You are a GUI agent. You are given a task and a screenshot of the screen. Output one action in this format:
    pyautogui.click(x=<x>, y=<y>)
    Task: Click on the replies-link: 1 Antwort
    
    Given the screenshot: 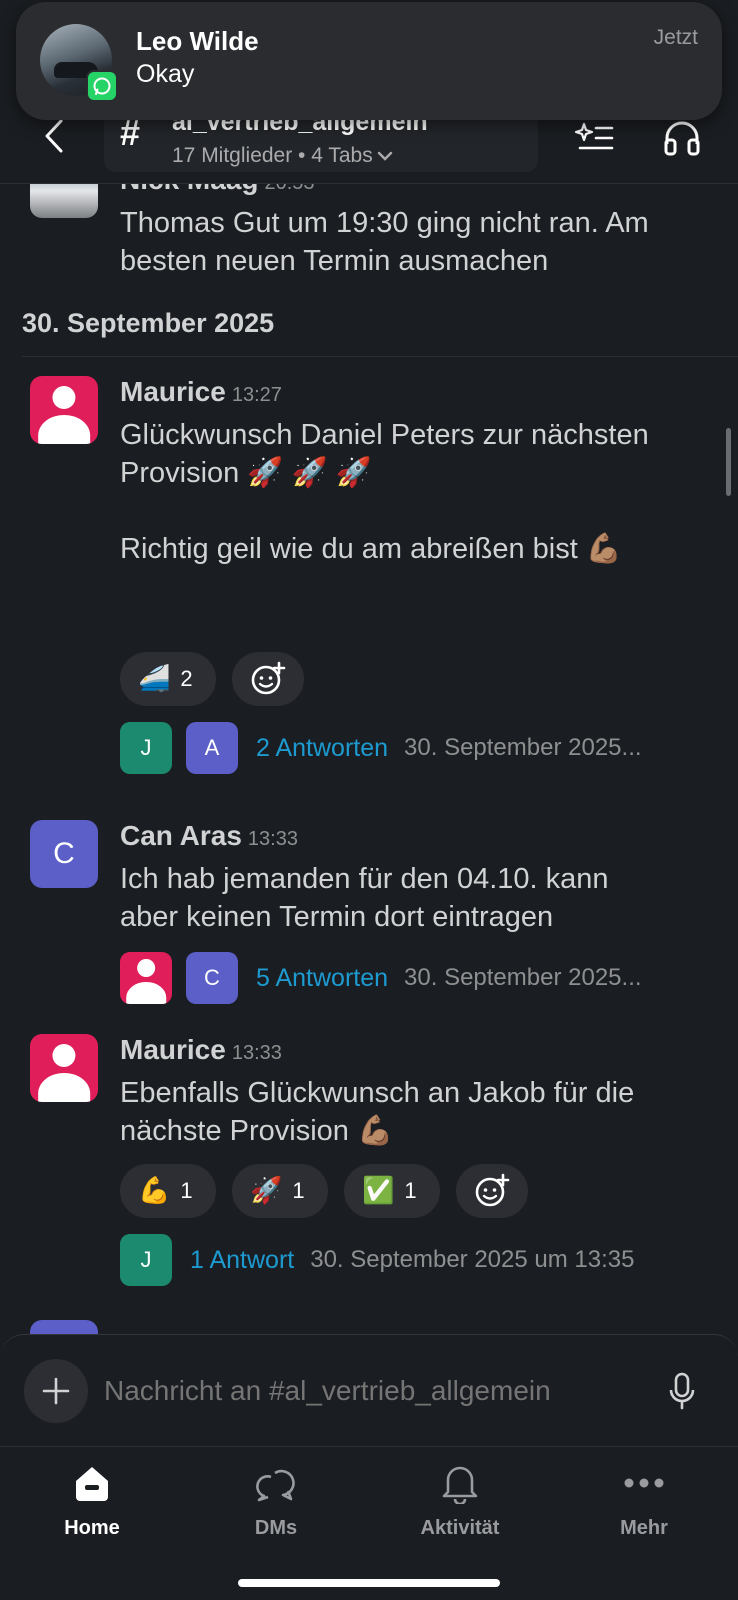 What is the action you would take?
    pyautogui.click(x=242, y=1260)
    